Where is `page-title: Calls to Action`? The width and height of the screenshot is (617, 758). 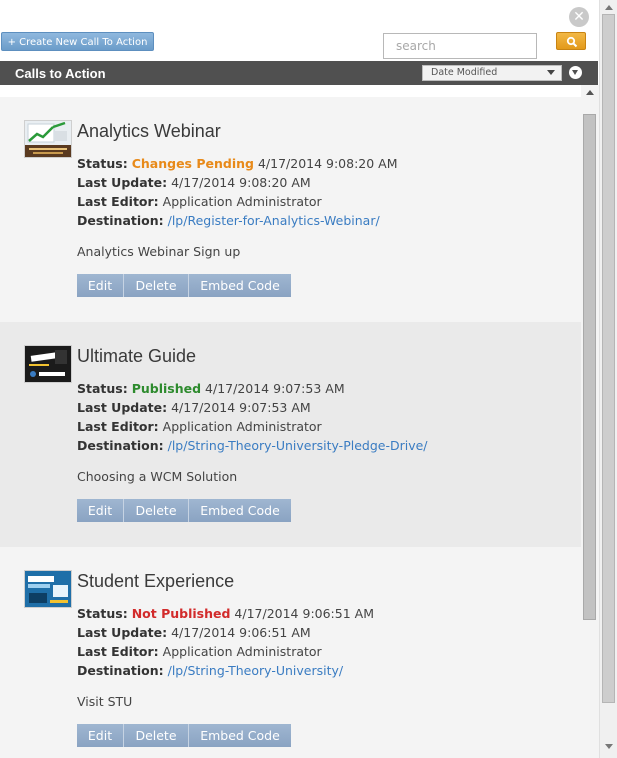
page-title: Calls to Action is located at coordinates (60, 73).